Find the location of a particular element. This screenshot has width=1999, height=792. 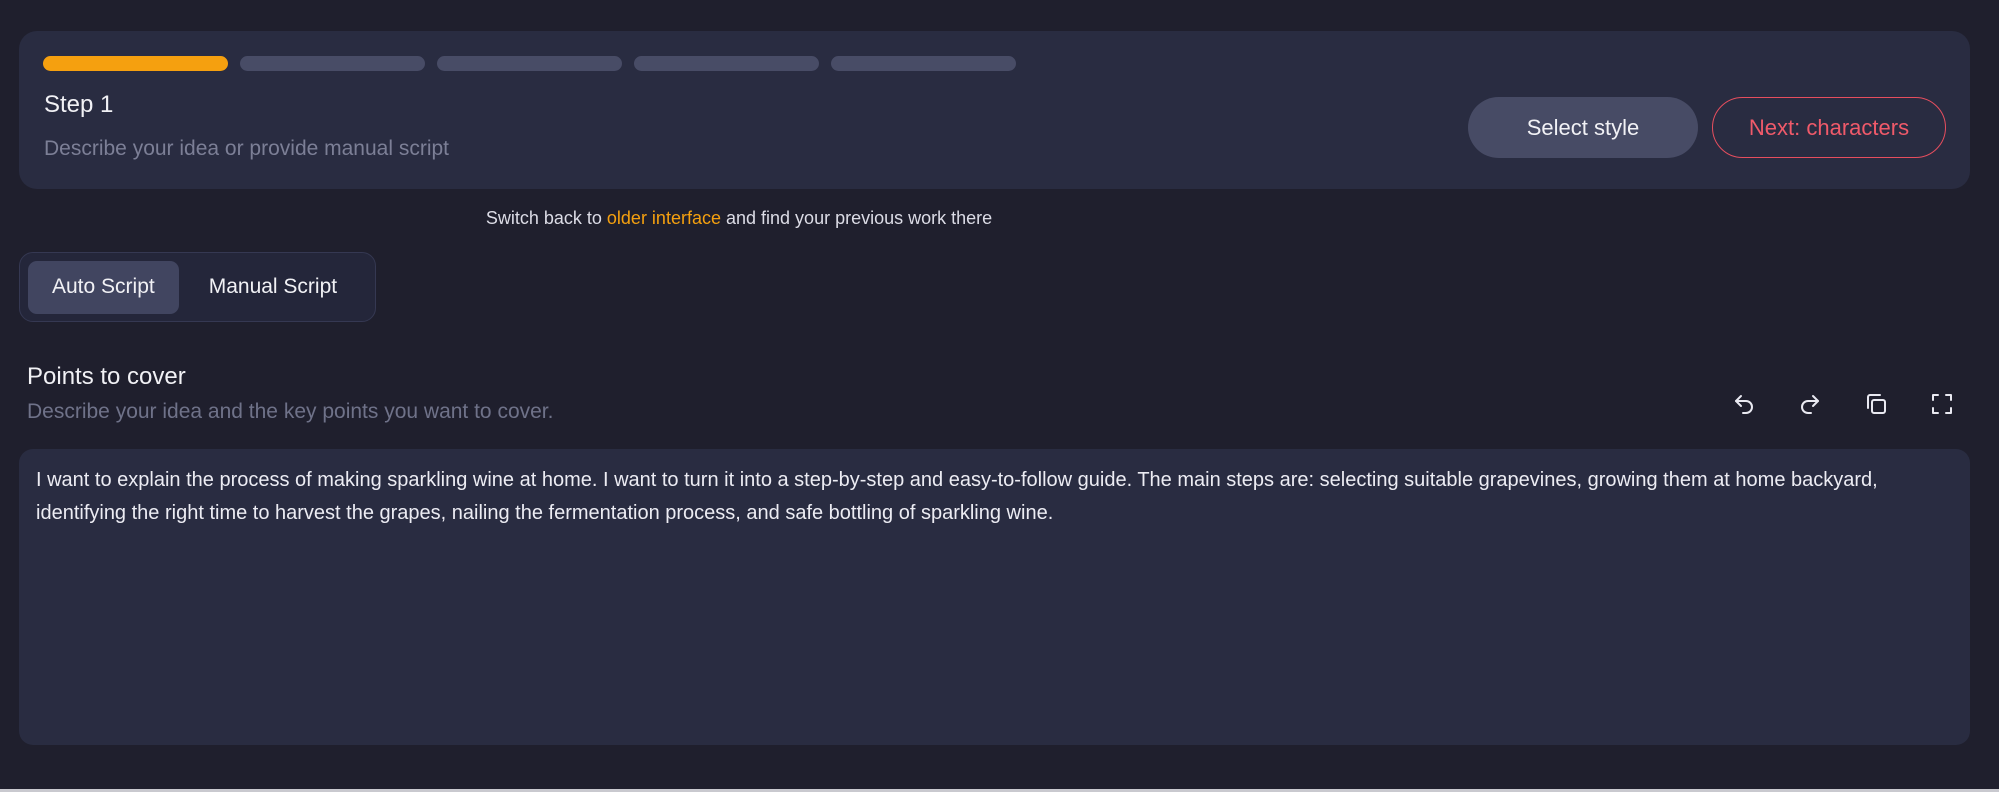

redo-icon is located at coordinates (1810, 404).